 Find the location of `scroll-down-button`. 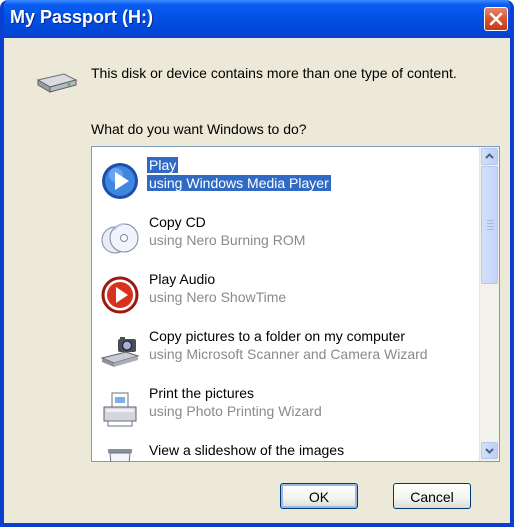

scroll-down-button is located at coordinates (489, 450).